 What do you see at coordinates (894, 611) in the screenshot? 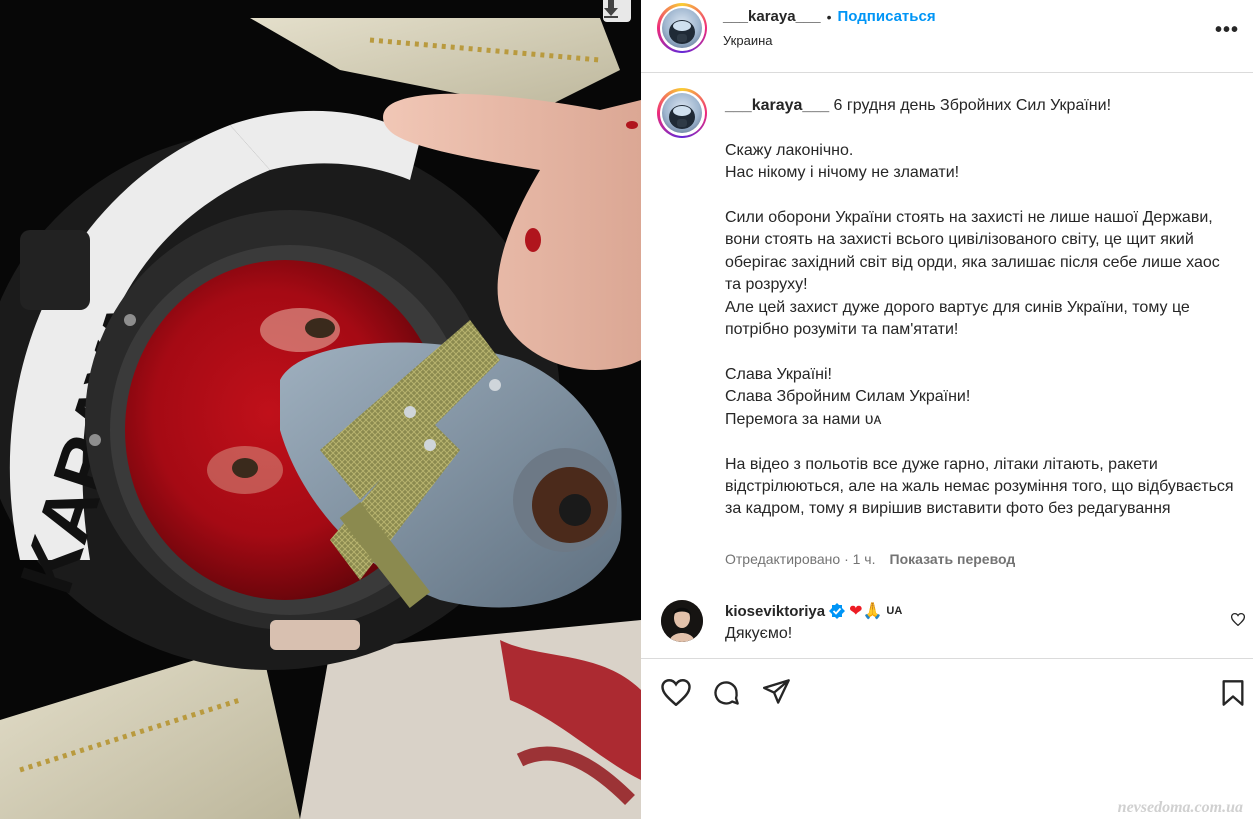
I see `ua-flag-label: UA` at bounding box center [894, 611].